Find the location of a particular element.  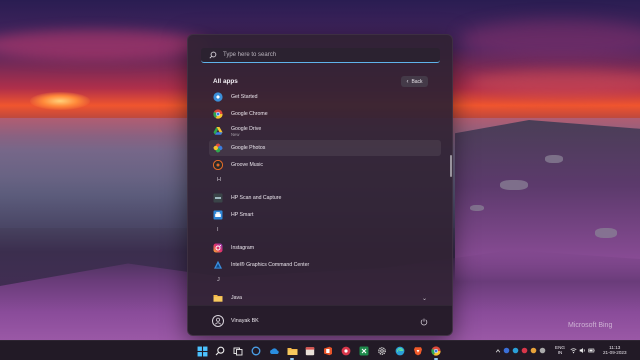

clock: 11:13 21-09-2023 is located at coordinates (615, 350).